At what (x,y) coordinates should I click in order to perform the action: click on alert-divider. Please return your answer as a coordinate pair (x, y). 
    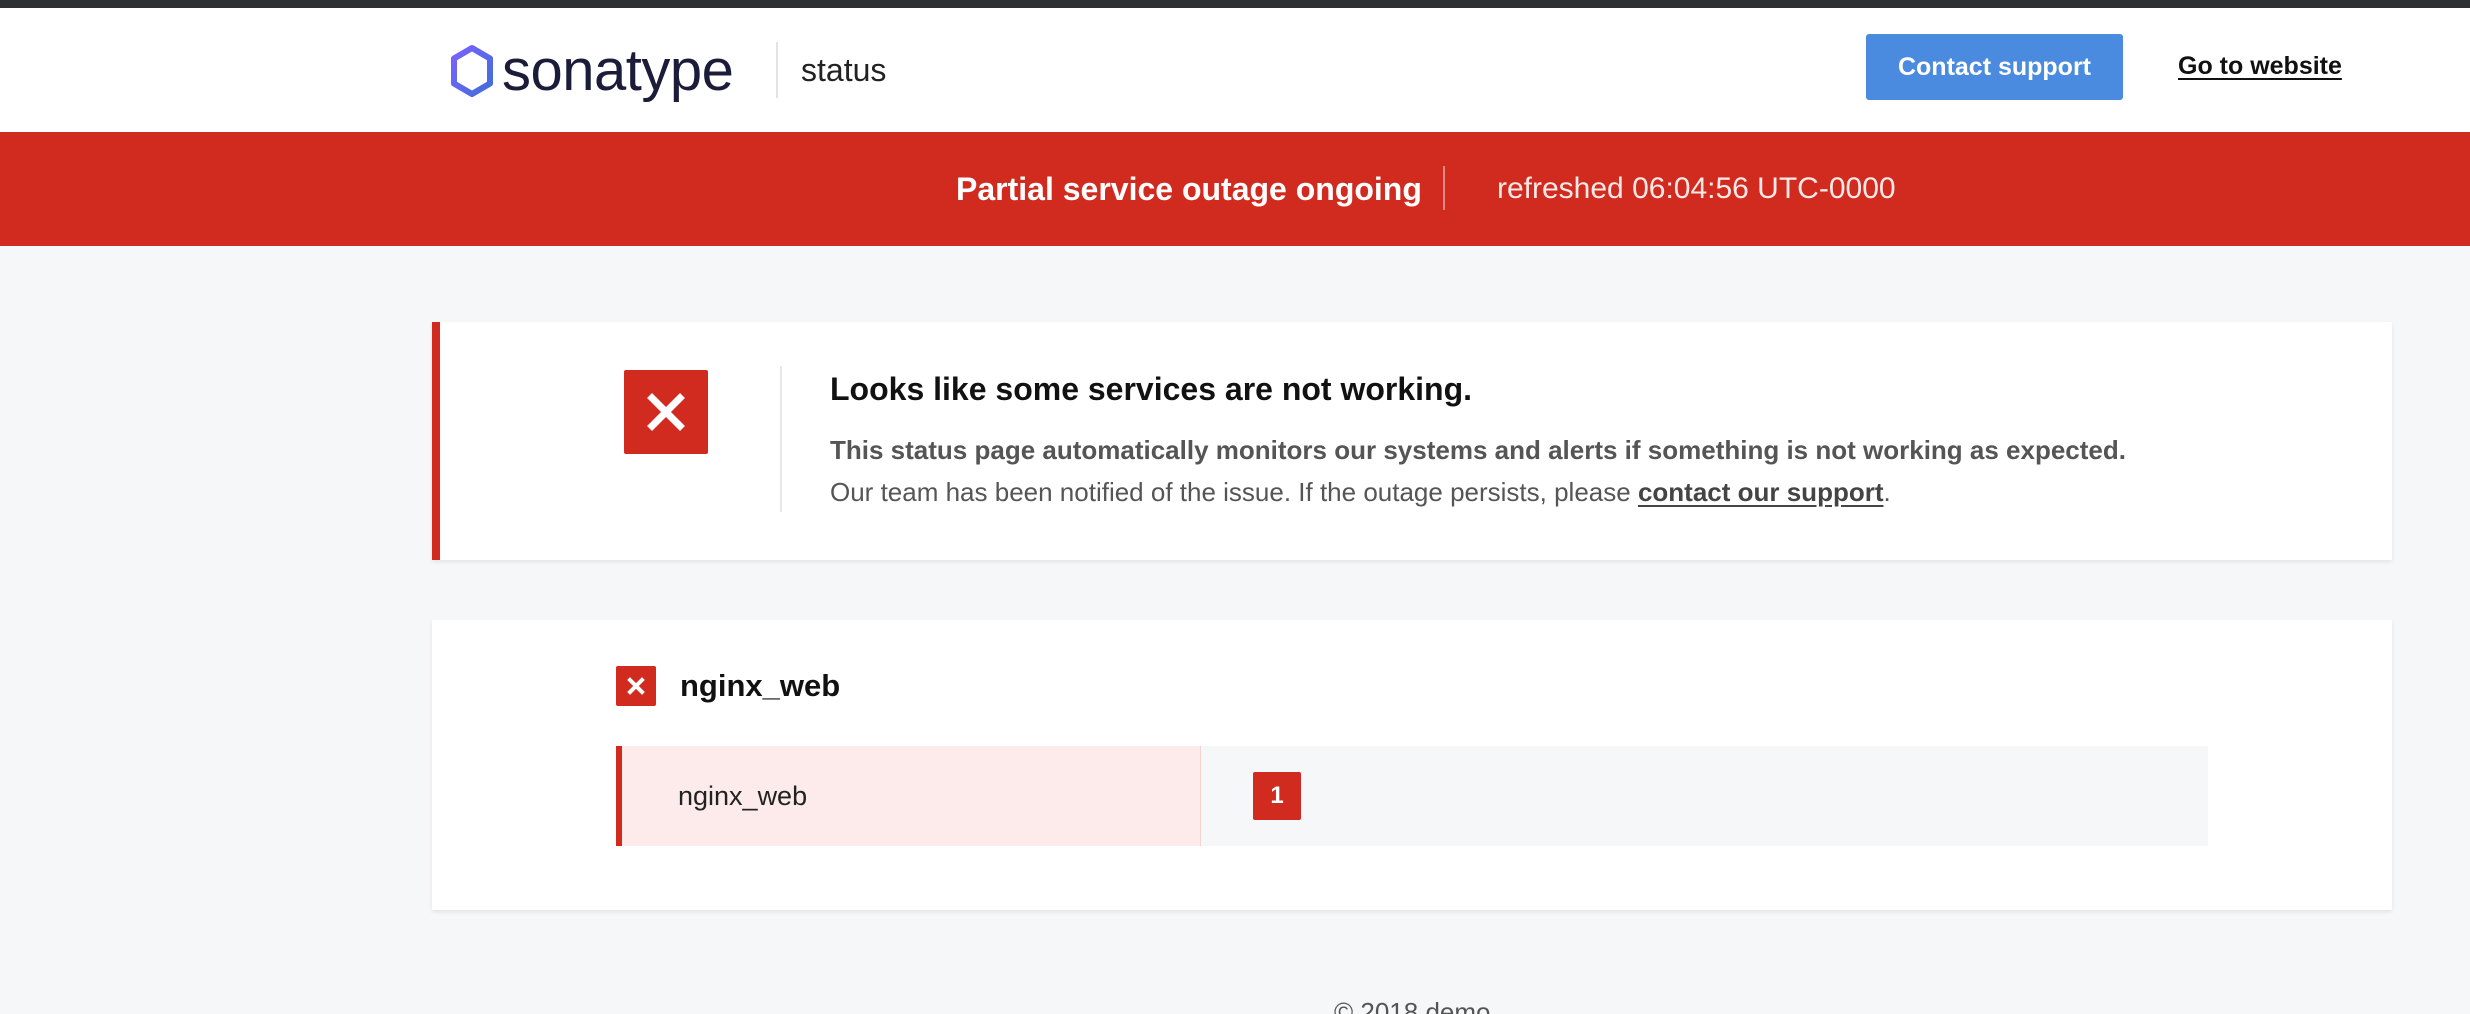
    Looking at the image, I should click on (781, 439).